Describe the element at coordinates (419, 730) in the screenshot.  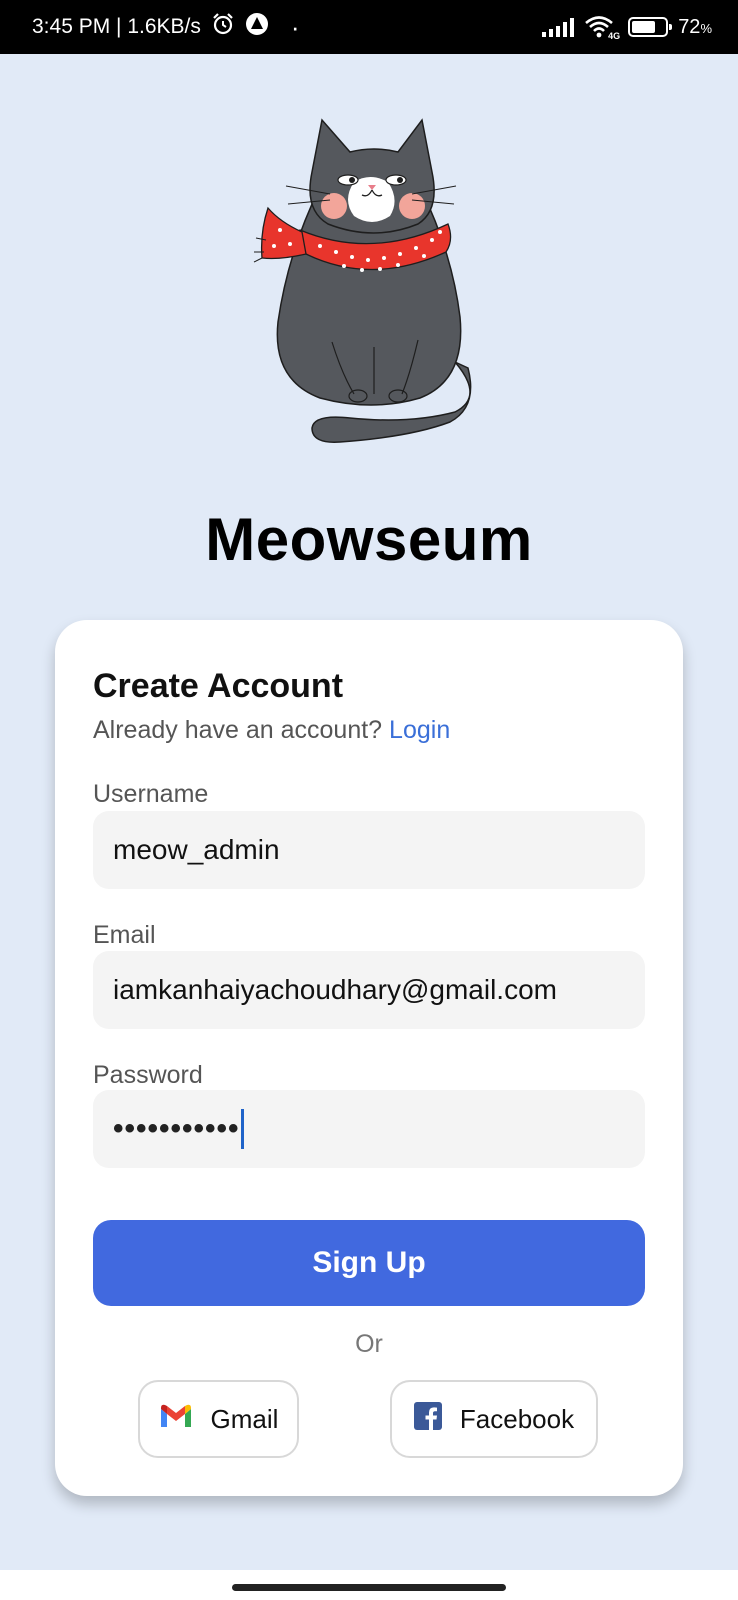
I see `login-link: Login` at that location.